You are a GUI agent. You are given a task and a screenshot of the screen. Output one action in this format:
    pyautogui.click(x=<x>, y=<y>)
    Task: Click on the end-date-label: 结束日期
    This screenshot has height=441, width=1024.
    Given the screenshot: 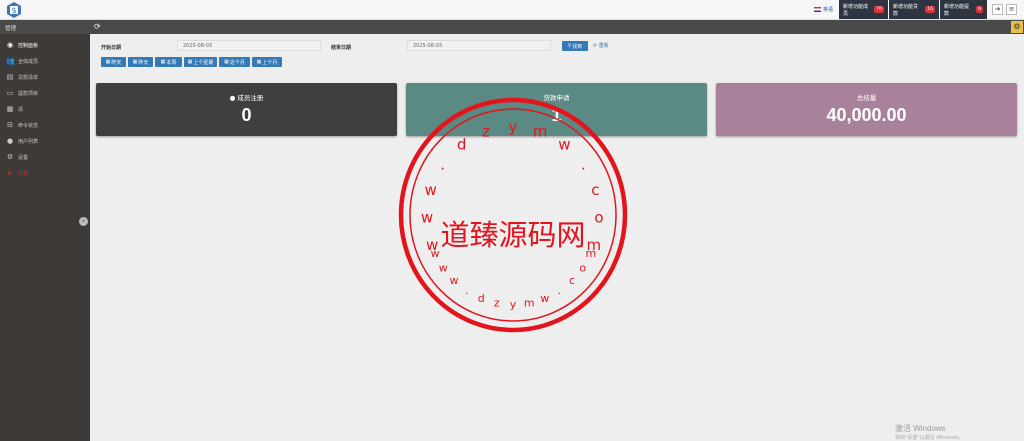 What is the action you would take?
    pyautogui.click(x=341, y=48)
    